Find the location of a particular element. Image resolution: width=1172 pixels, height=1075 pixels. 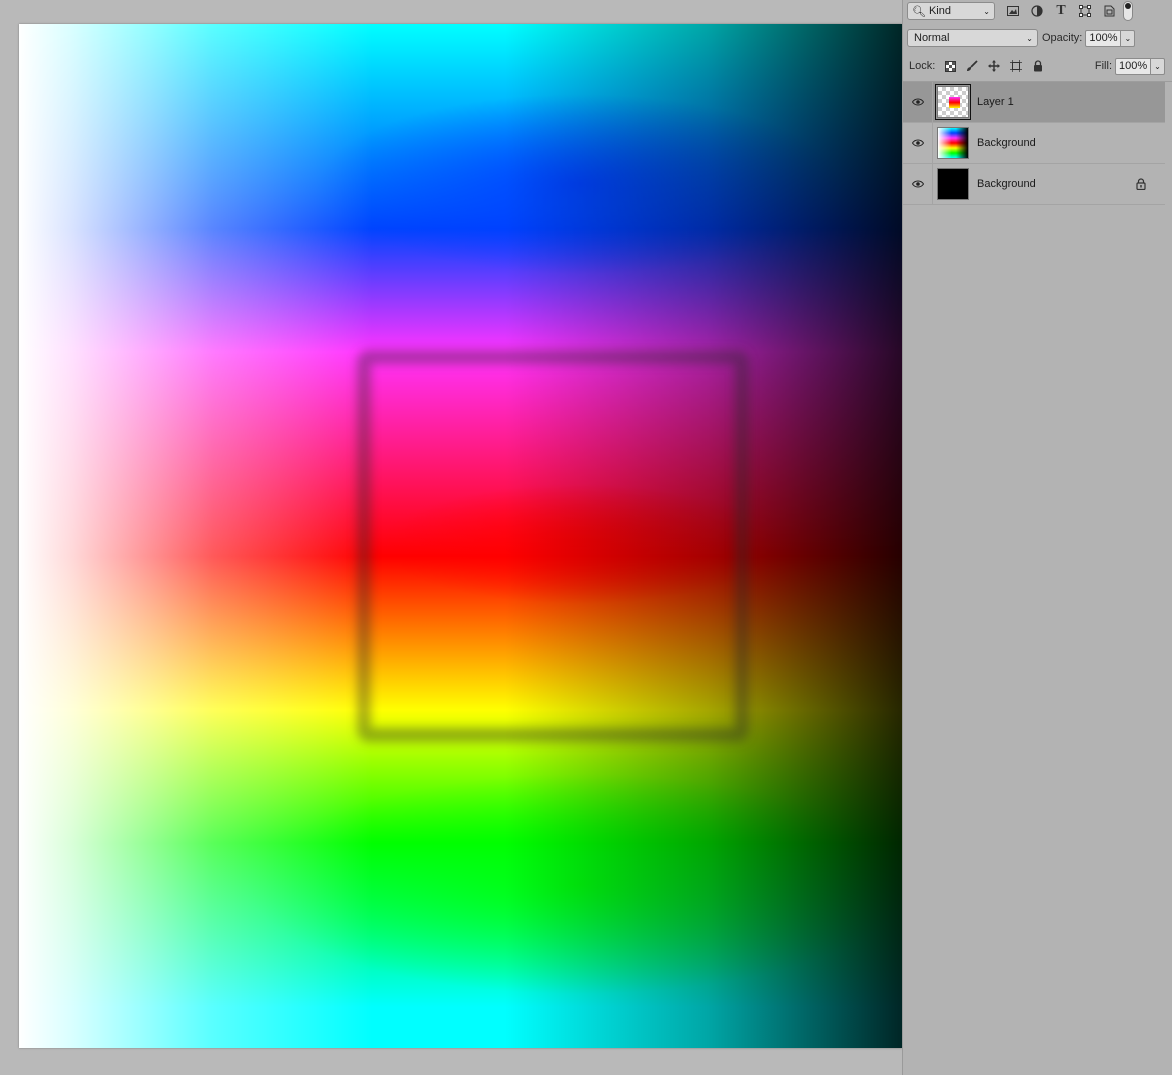

layer-list: Layer 1 Background Background is located at coordinates (1034, 143).